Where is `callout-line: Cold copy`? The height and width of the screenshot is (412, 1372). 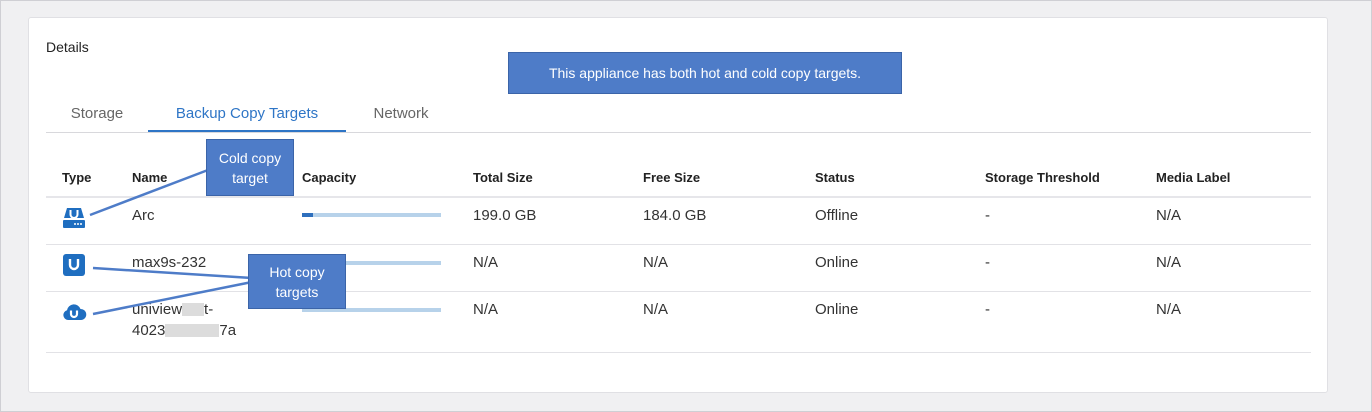 callout-line: Cold copy is located at coordinates (250, 158).